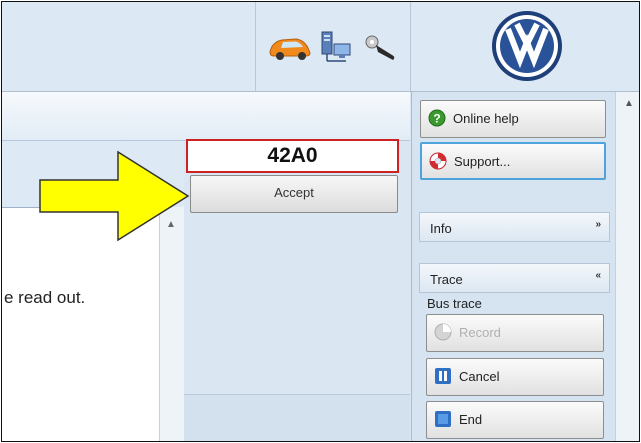 Image resolution: width=641 pixels, height=443 pixels. Describe the element at coordinates (443, 376) in the screenshot. I see `pause-icon` at that location.